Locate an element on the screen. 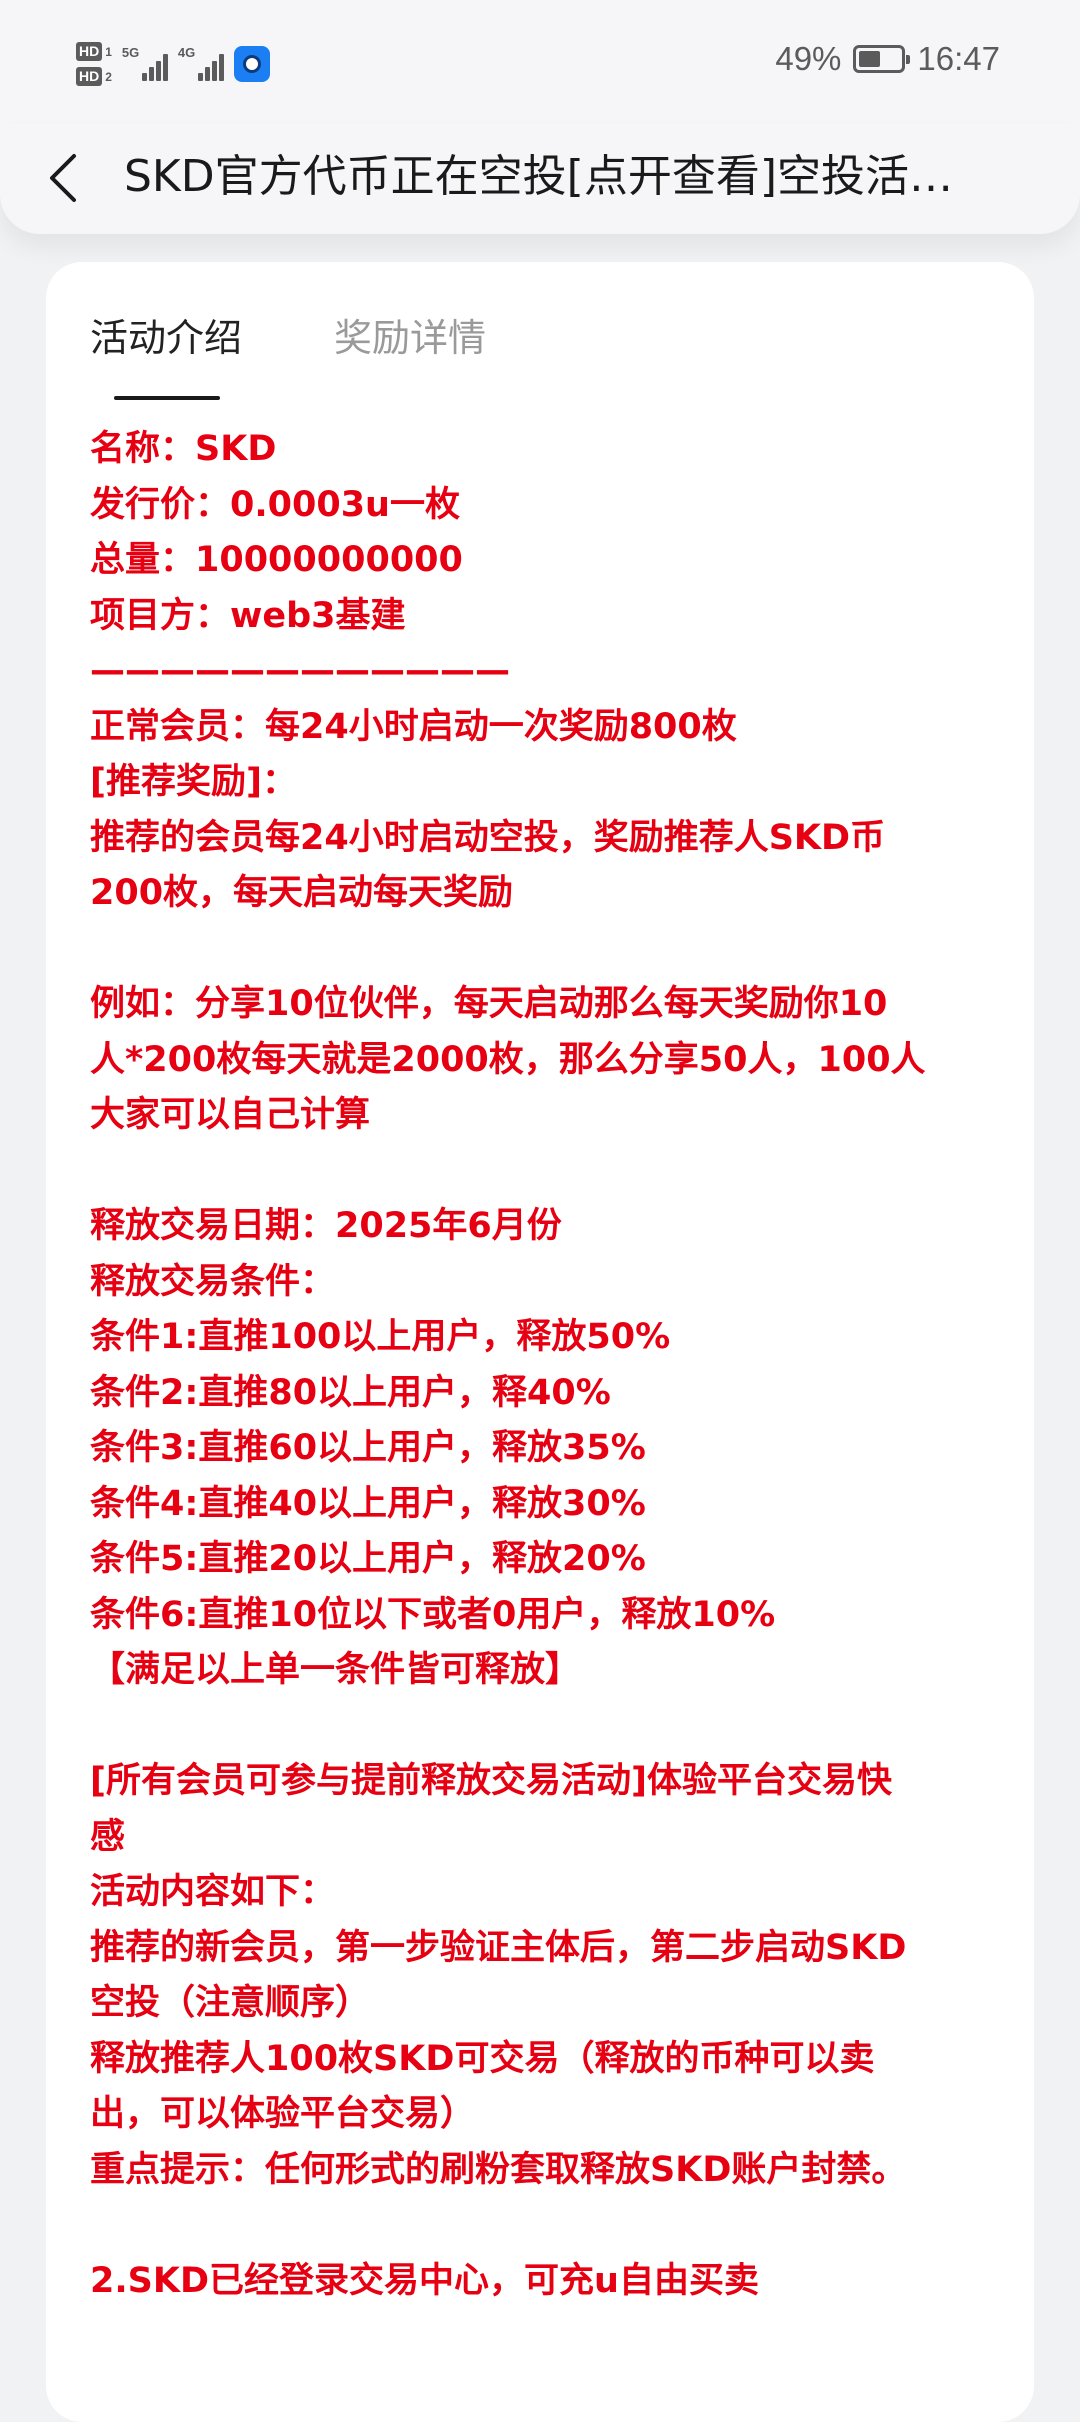  clock: 16:47 is located at coordinates (958, 58).